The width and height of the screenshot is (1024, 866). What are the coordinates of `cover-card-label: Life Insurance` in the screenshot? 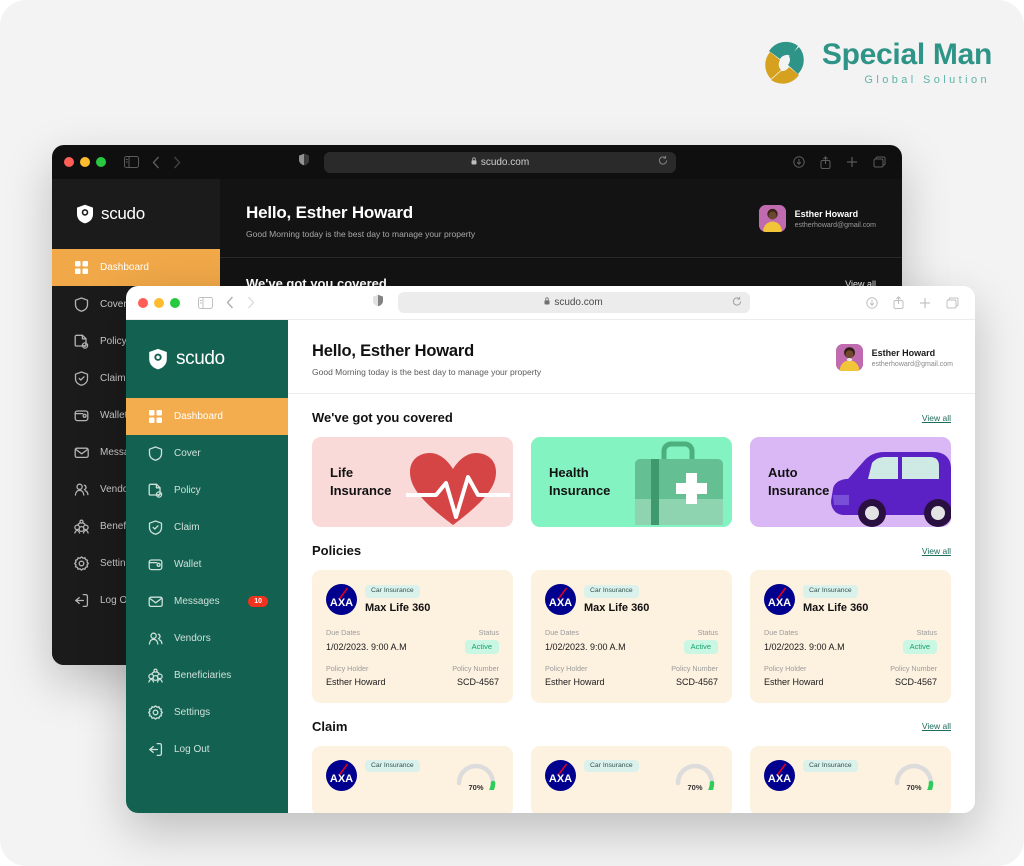 It's located at (361, 481).